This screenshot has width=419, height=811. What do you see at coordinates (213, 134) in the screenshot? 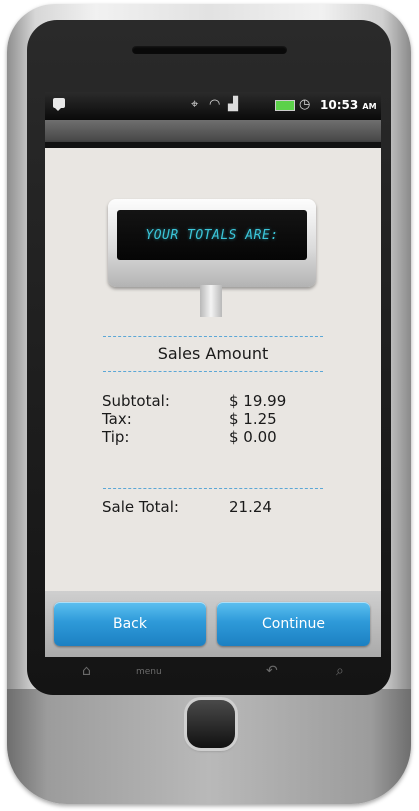
I see `title-bar` at bounding box center [213, 134].